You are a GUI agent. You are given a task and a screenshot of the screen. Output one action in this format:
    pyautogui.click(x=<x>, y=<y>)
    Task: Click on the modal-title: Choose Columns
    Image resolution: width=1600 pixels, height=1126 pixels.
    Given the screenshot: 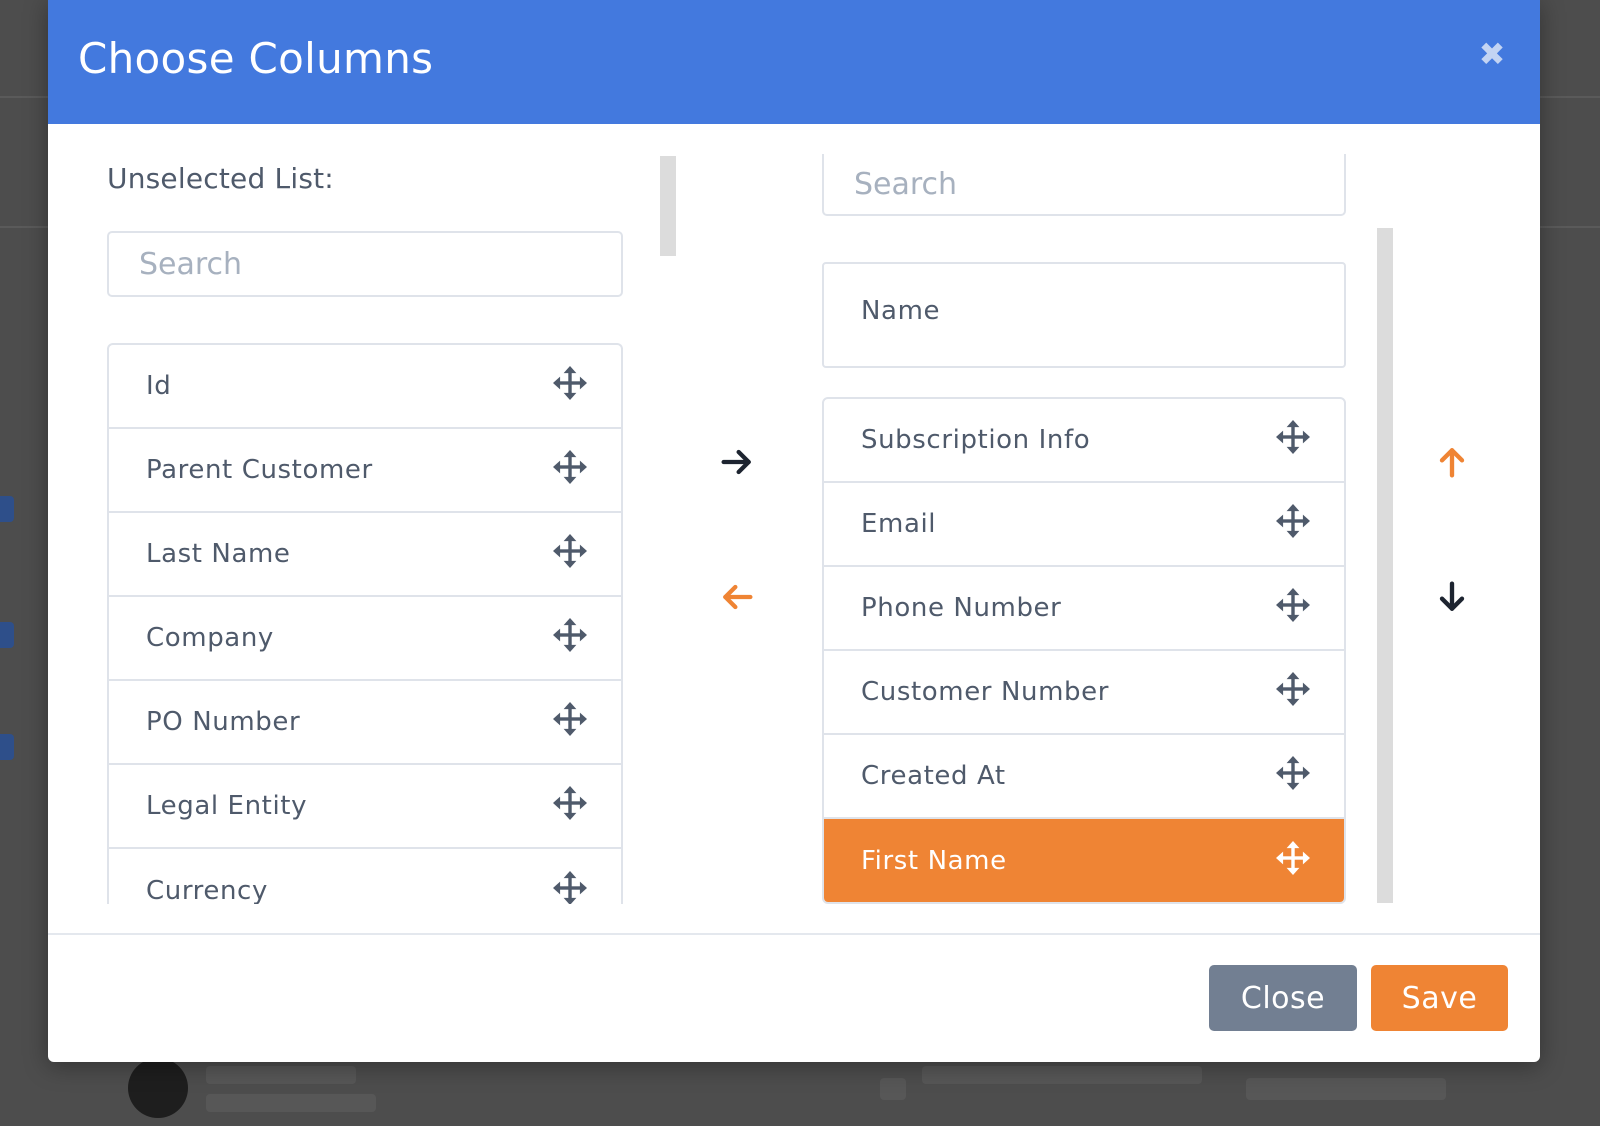 What is the action you would take?
    pyautogui.click(x=256, y=58)
    